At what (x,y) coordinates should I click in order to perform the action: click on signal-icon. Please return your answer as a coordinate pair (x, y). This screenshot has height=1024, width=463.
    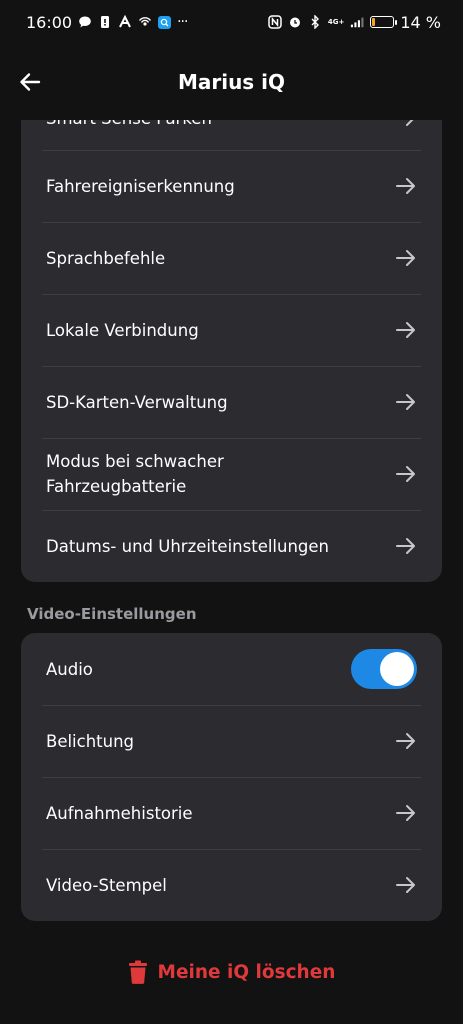
    Looking at the image, I should click on (357, 22).